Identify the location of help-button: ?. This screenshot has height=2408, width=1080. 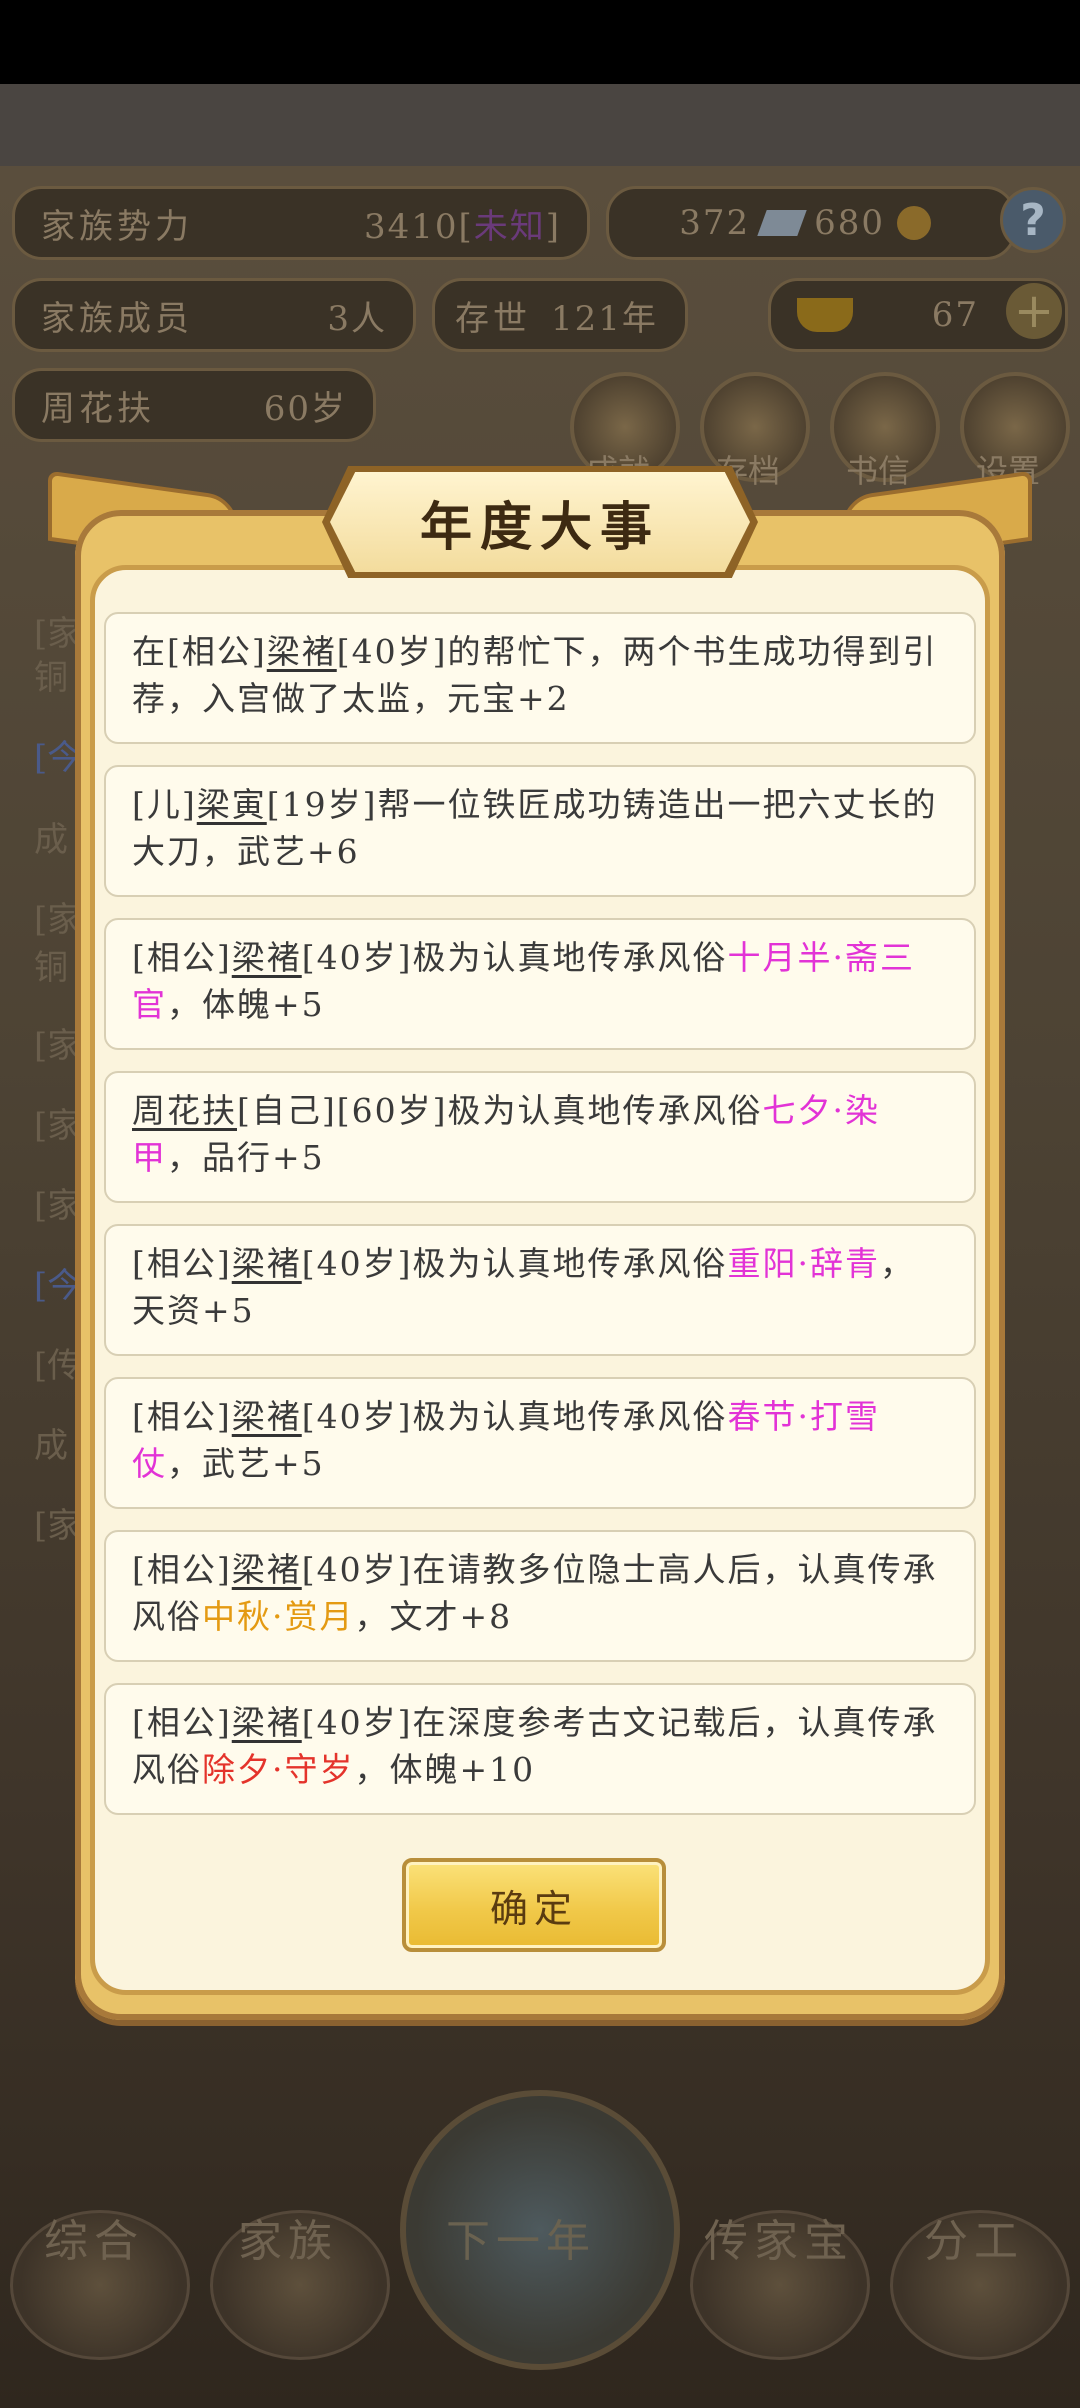
(1033, 220).